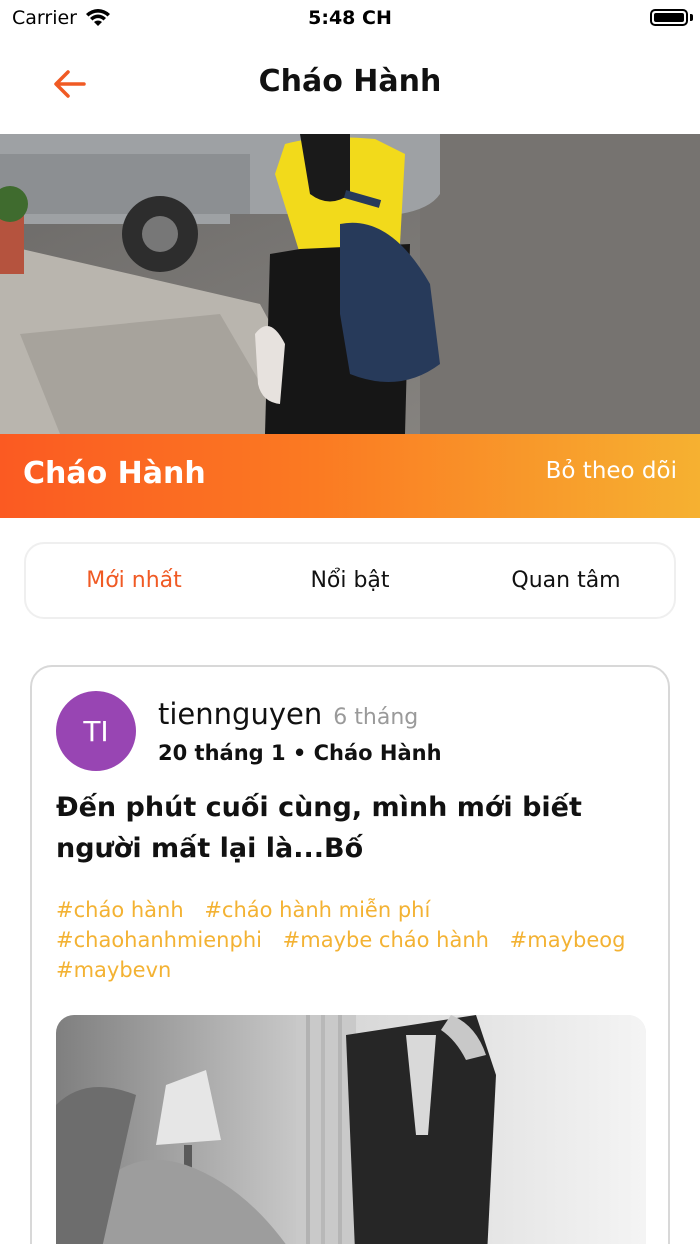  I want to click on tag: #maybe cháo hành, so click(386, 940).